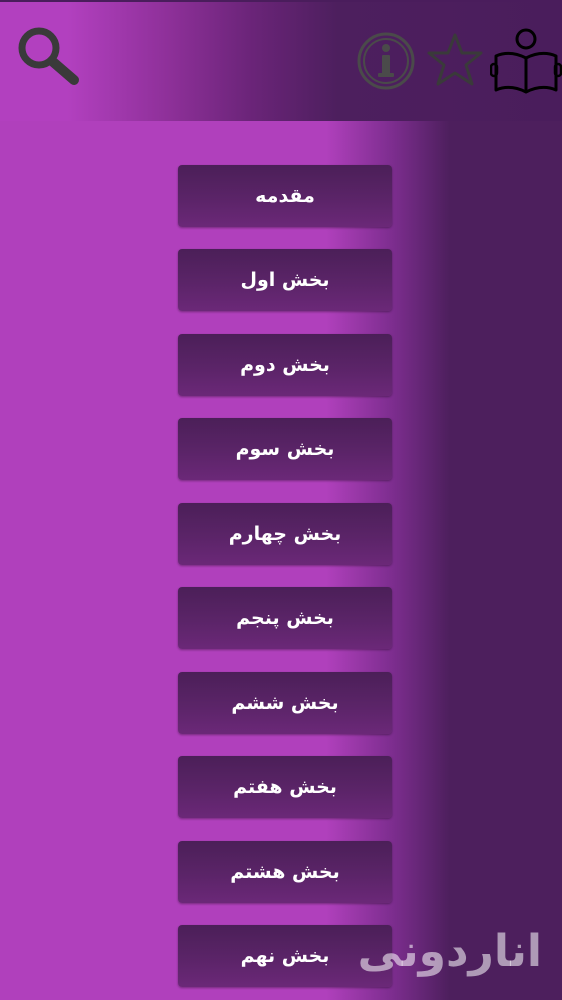 Image resolution: width=562 pixels, height=1000 pixels. I want to click on menu-item-introduction: مقدمه, so click(285, 196).